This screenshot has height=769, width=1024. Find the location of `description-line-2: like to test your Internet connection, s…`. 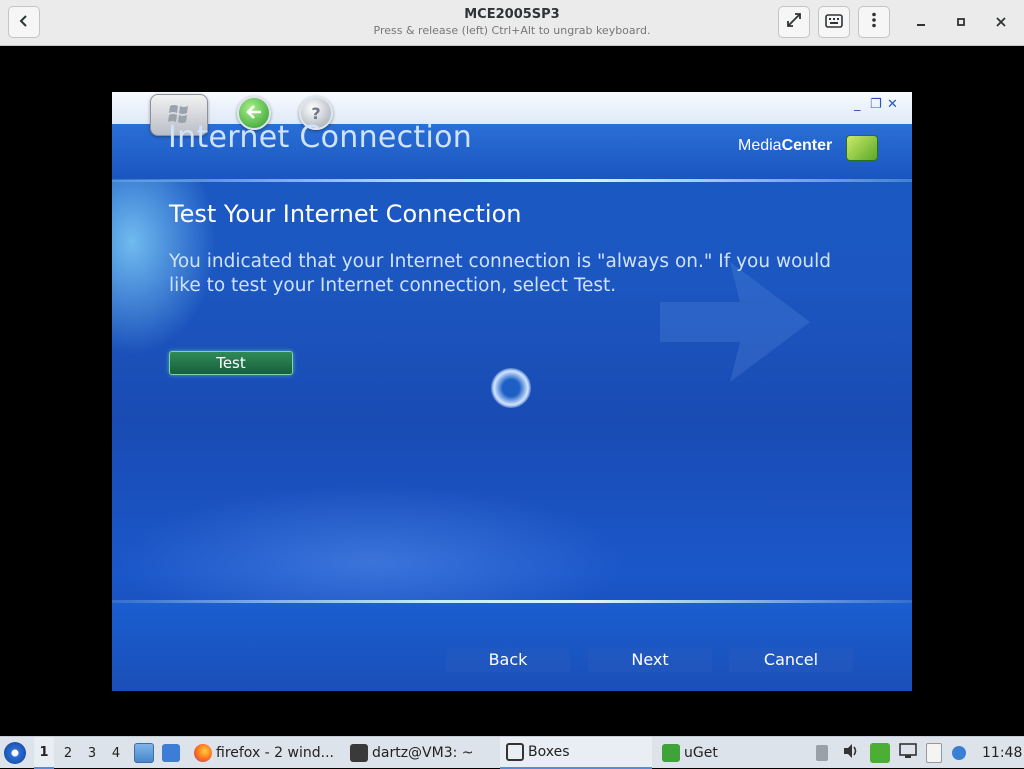

description-line-2: like to test your Internet connection, s… is located at coordinates (393, 285).